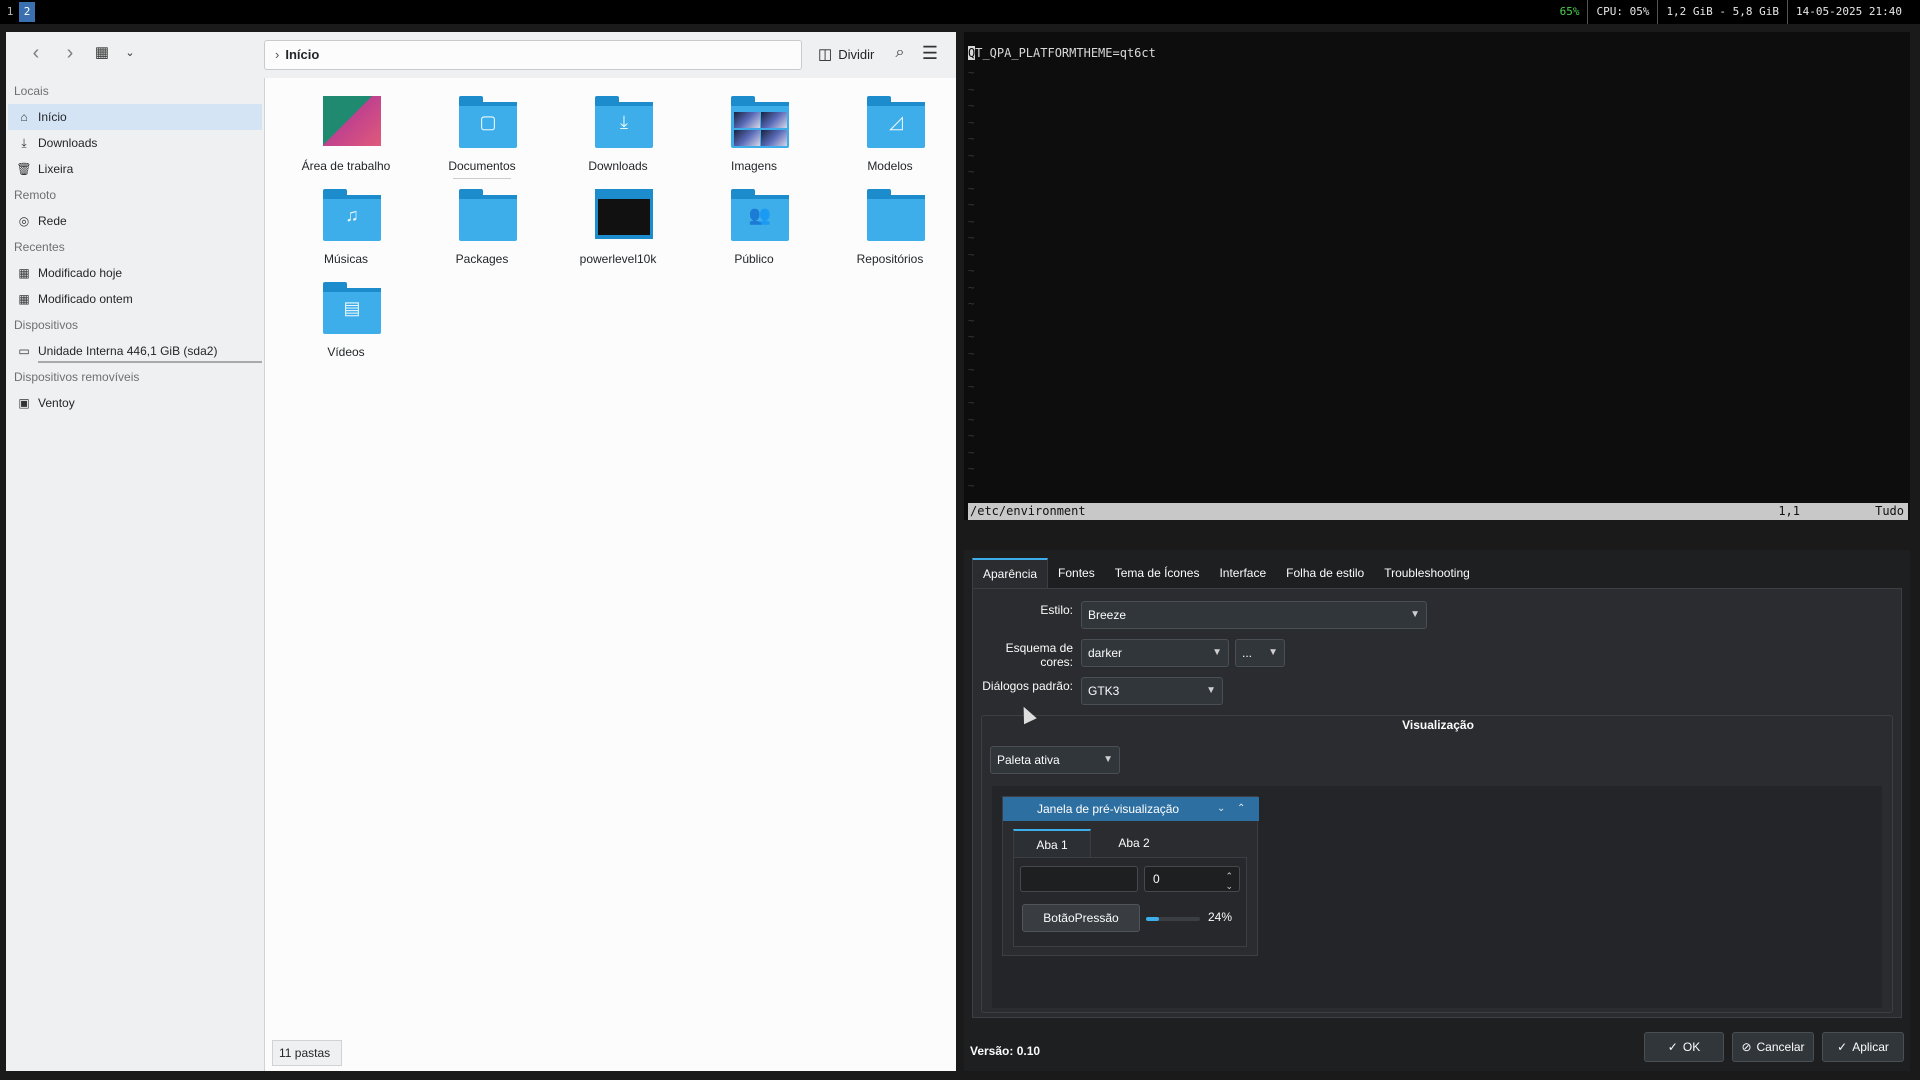 The image size is (1920, 1080). Describe the element at coordinates (1152, 691) in the screenshot. I see `default-dialogs-combo: GTK3 ▼` at that location.